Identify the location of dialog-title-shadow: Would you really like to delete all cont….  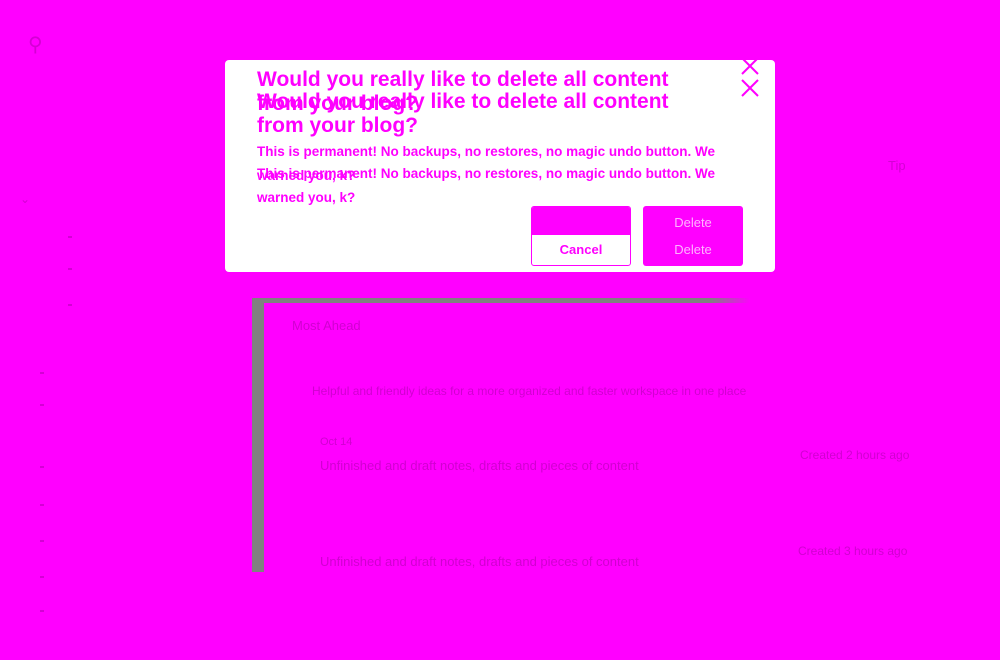
(463, 113).